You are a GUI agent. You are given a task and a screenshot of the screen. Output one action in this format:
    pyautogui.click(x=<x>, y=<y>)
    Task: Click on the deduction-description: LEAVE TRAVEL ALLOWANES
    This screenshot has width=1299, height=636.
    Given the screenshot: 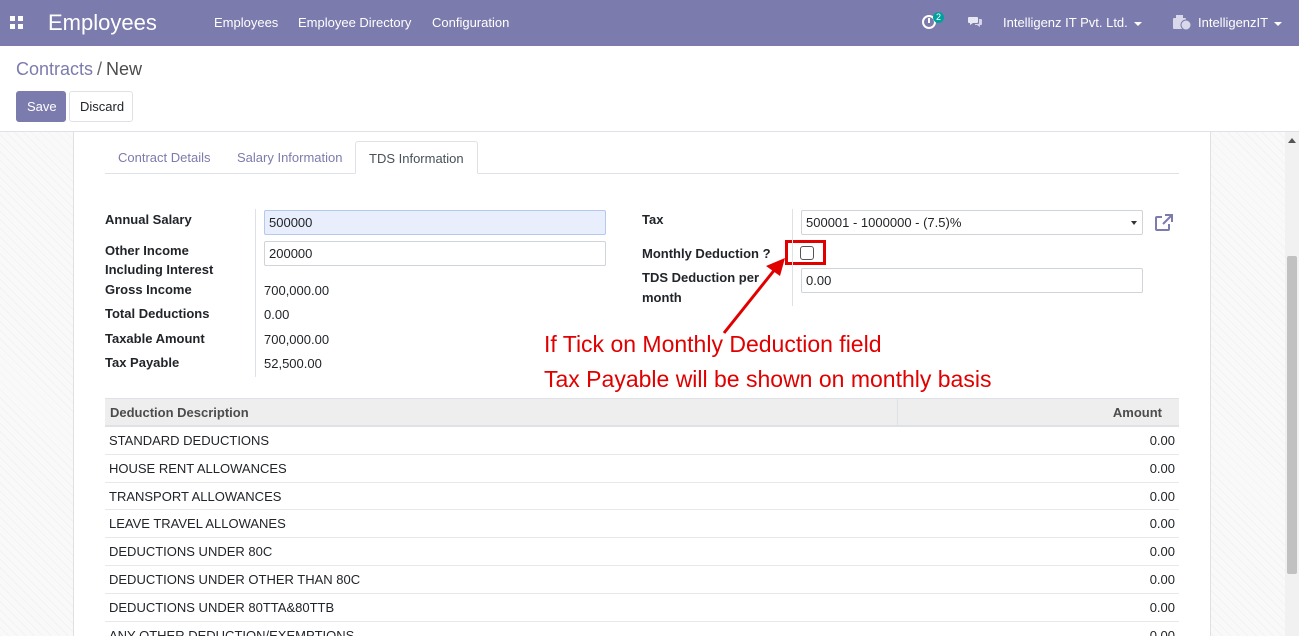 What is the action you would take?
    pyautogui.click(x=197, y=524)
    